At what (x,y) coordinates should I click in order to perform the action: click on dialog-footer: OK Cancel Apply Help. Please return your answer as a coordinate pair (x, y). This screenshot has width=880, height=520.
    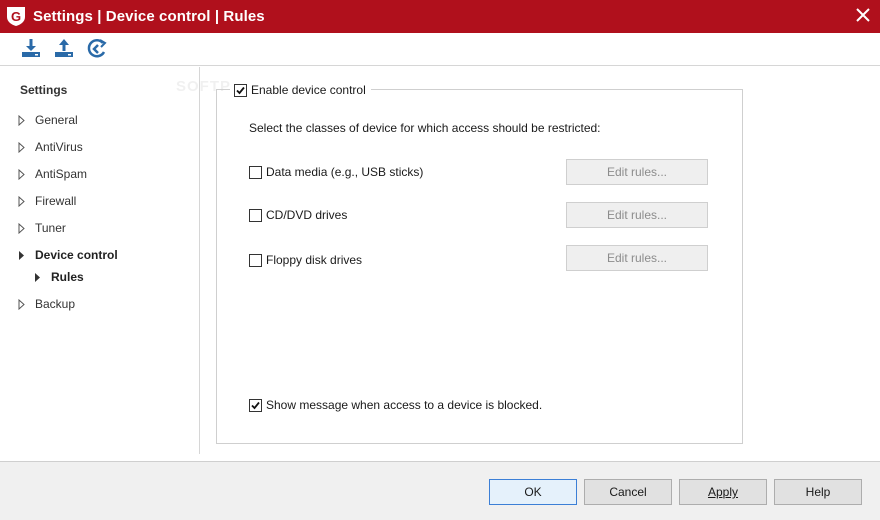
    Looking at the image, I should click on (440, 490).